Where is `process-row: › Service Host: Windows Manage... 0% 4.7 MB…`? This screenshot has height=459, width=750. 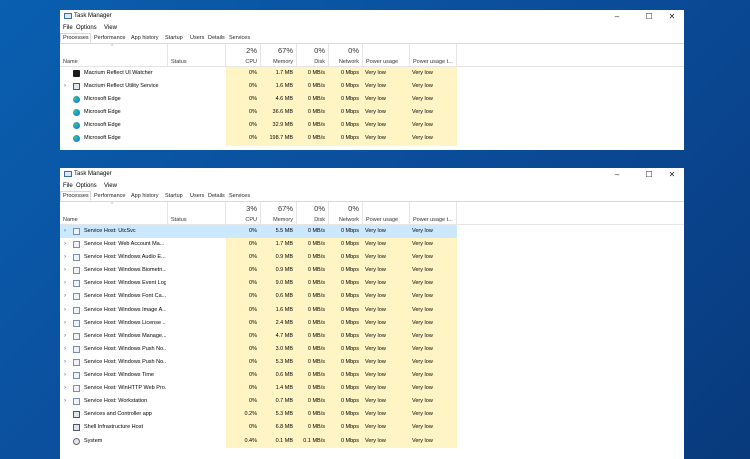
process-row: › Service Host: Windows Manage... 0% 4.7 MB… is located at coordinates (372, 336).